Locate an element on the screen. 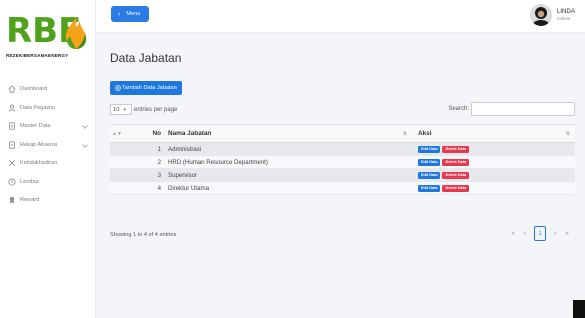 The width and height of the screenshot is (585, 318). entries-select-value: 10 is located at coordinates (116, 109).